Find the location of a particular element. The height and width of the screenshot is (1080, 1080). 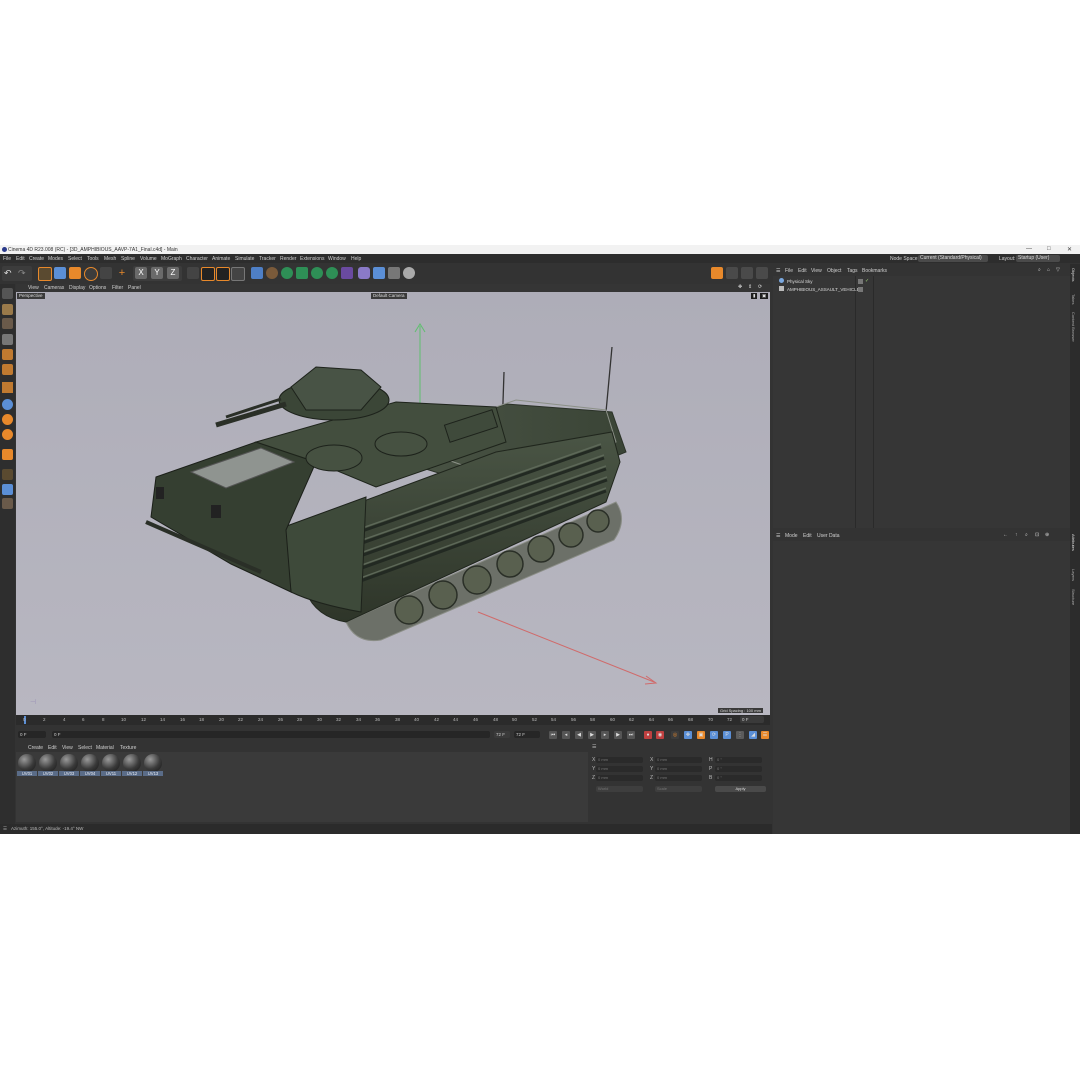

menu-help: Help is located at coordinates (356, 259).